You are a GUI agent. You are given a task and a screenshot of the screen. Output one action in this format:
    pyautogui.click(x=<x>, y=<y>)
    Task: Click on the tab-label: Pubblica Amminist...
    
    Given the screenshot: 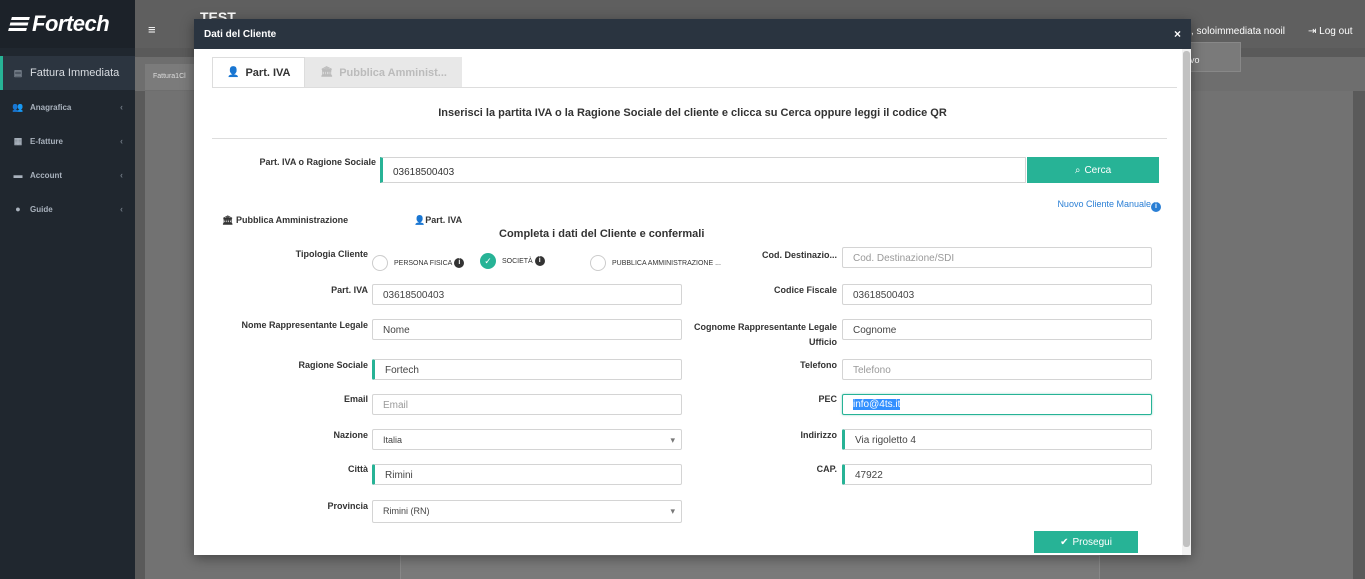 What is the action you would take?
    pyautogui.click(x=393, y=72)
    